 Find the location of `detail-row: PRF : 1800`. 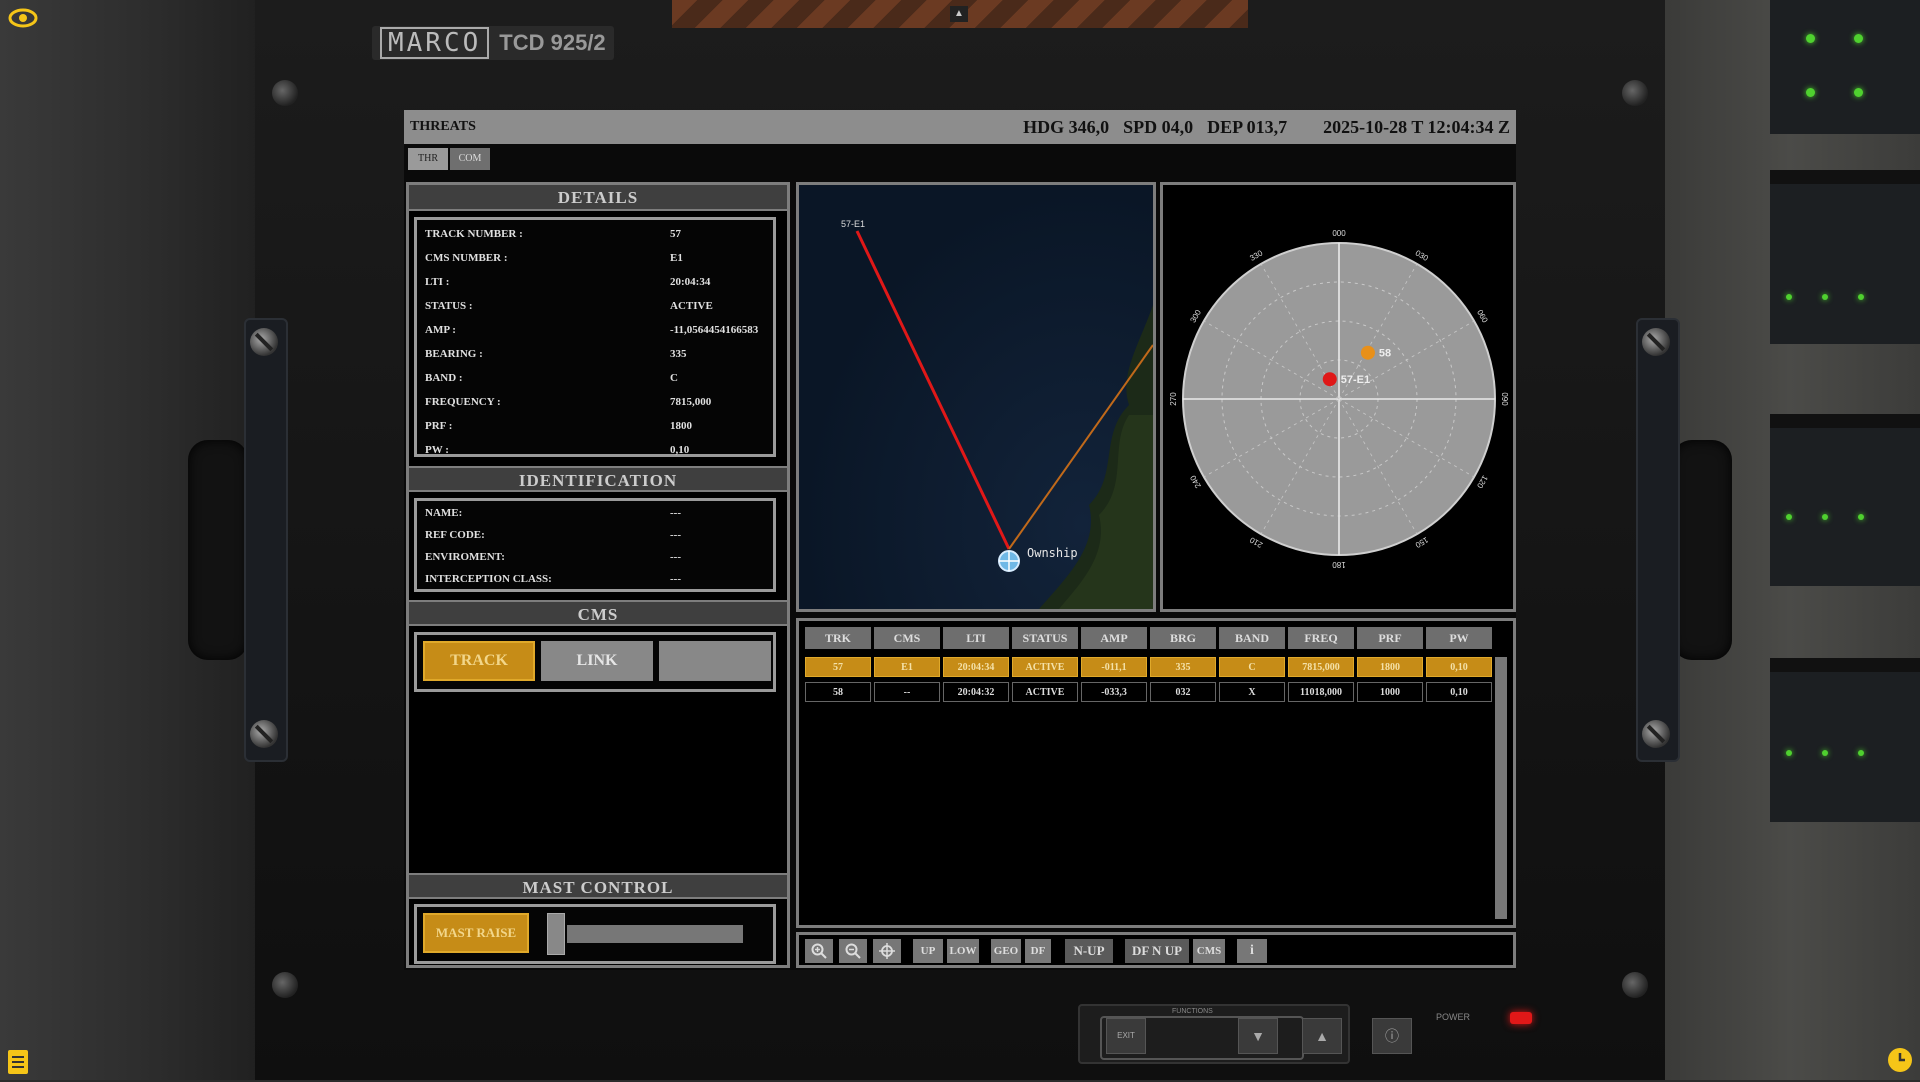

detail-row: PRF : 1800 is located at coordinates (558, 426).